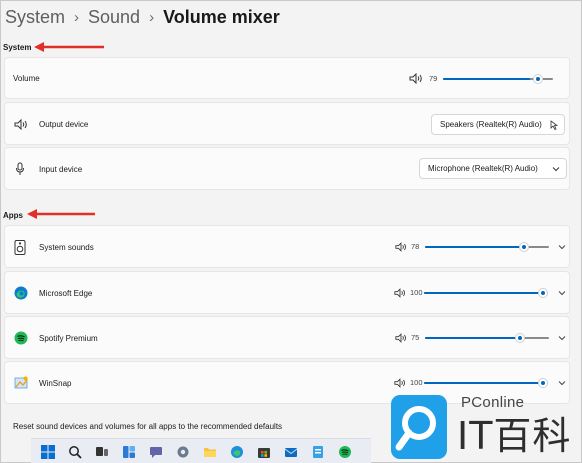  I want to click on store-icon, so click(264, 452).